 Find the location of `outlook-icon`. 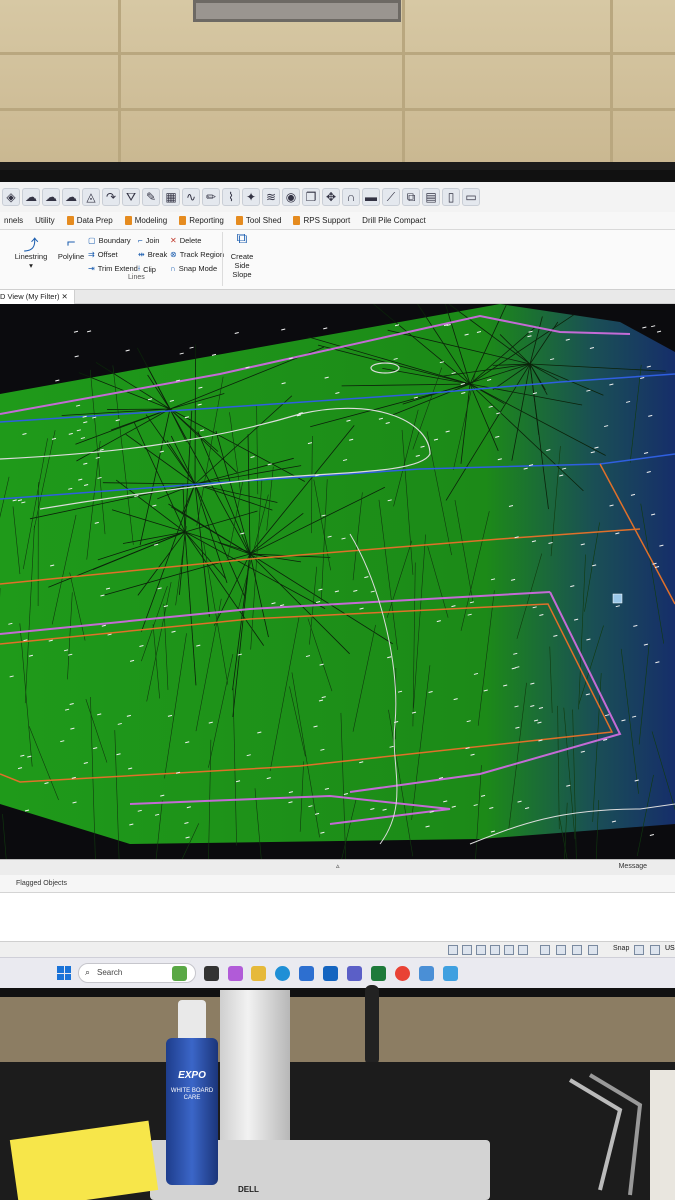

outlook-icon is located at coordinates (330, 973).